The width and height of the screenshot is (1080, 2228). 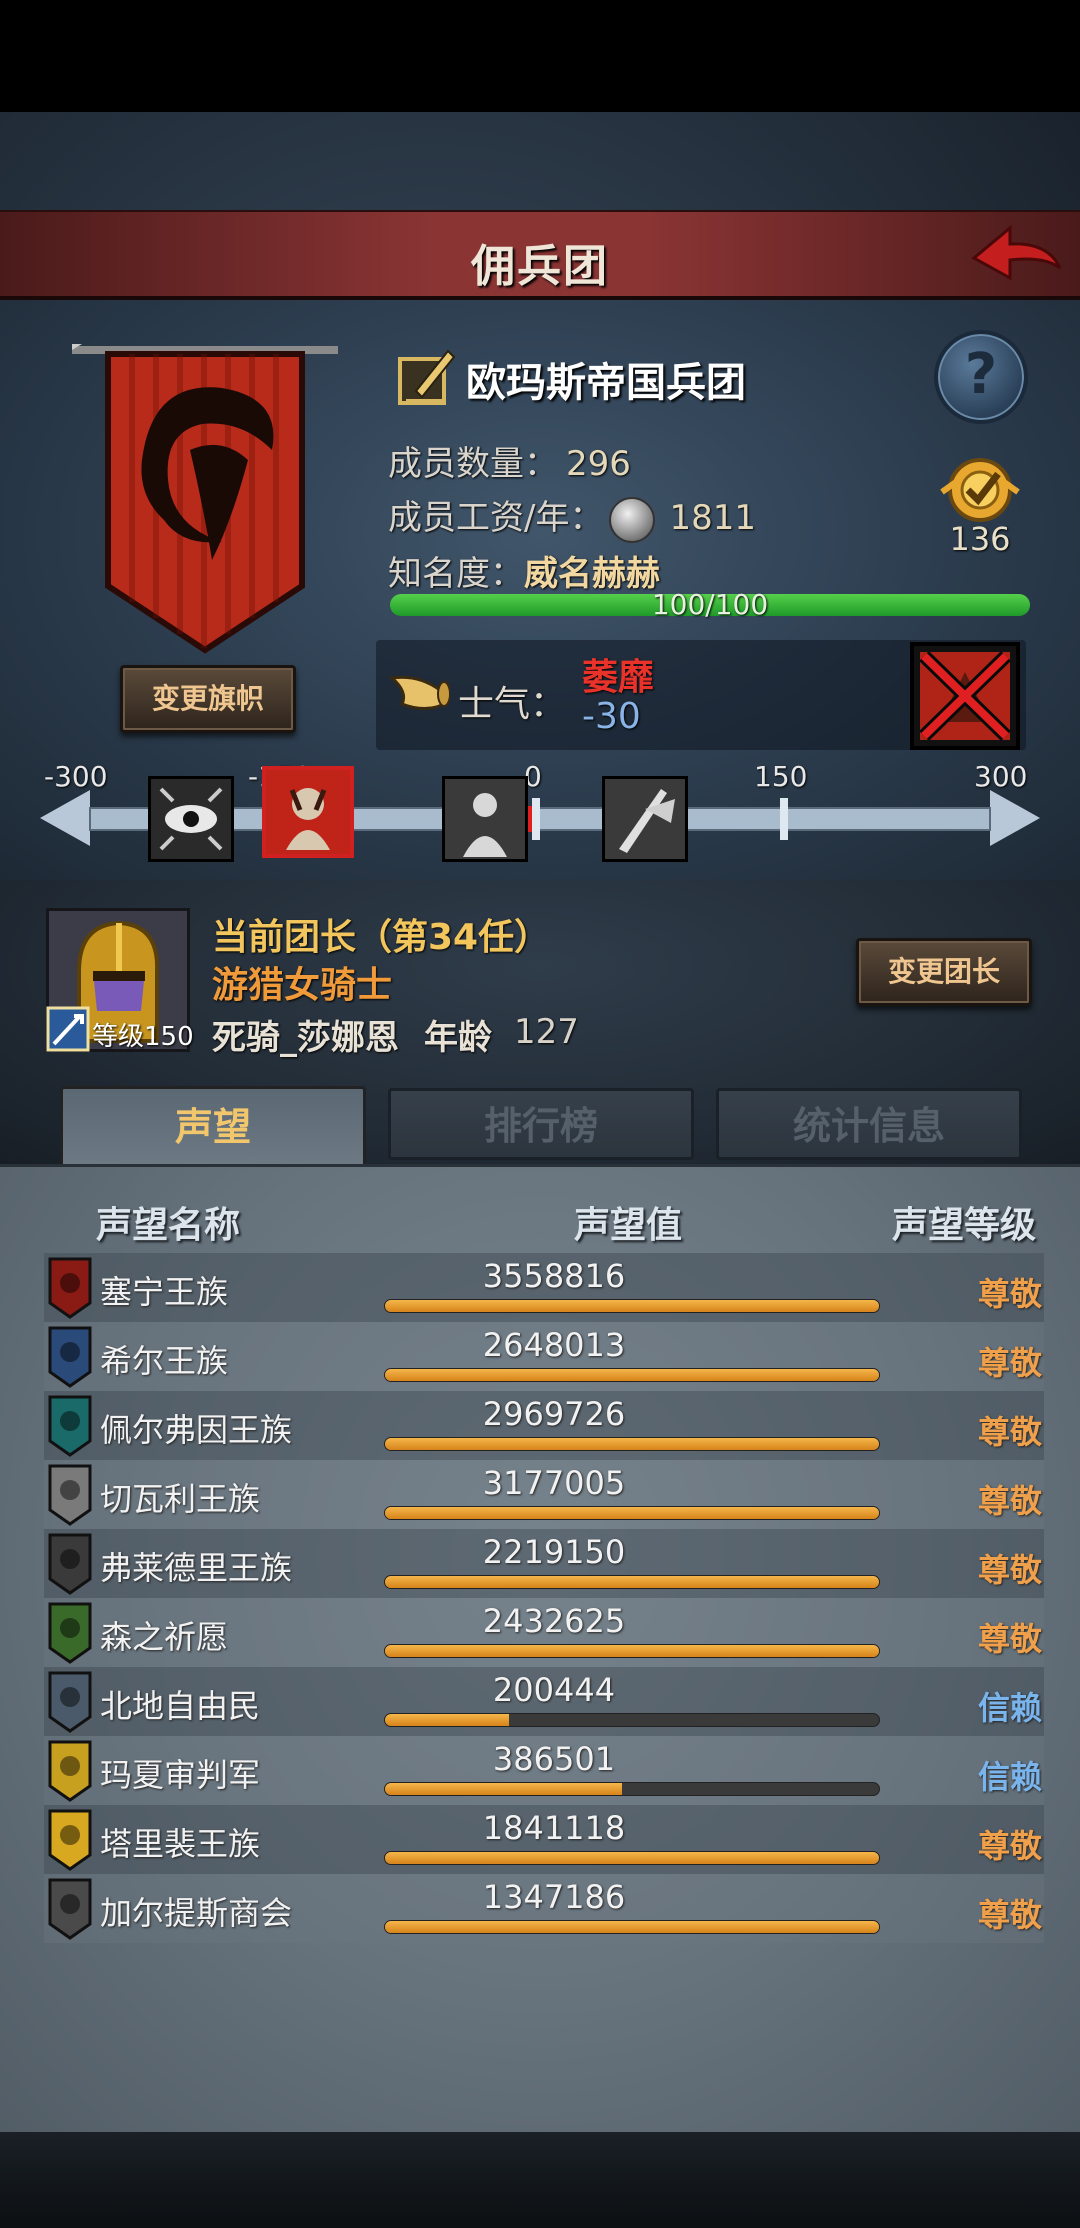 What do you see at coordinates (308, 812) in the screenshot?
I see `morale-despair-icon` at bounding box center [308, 812].